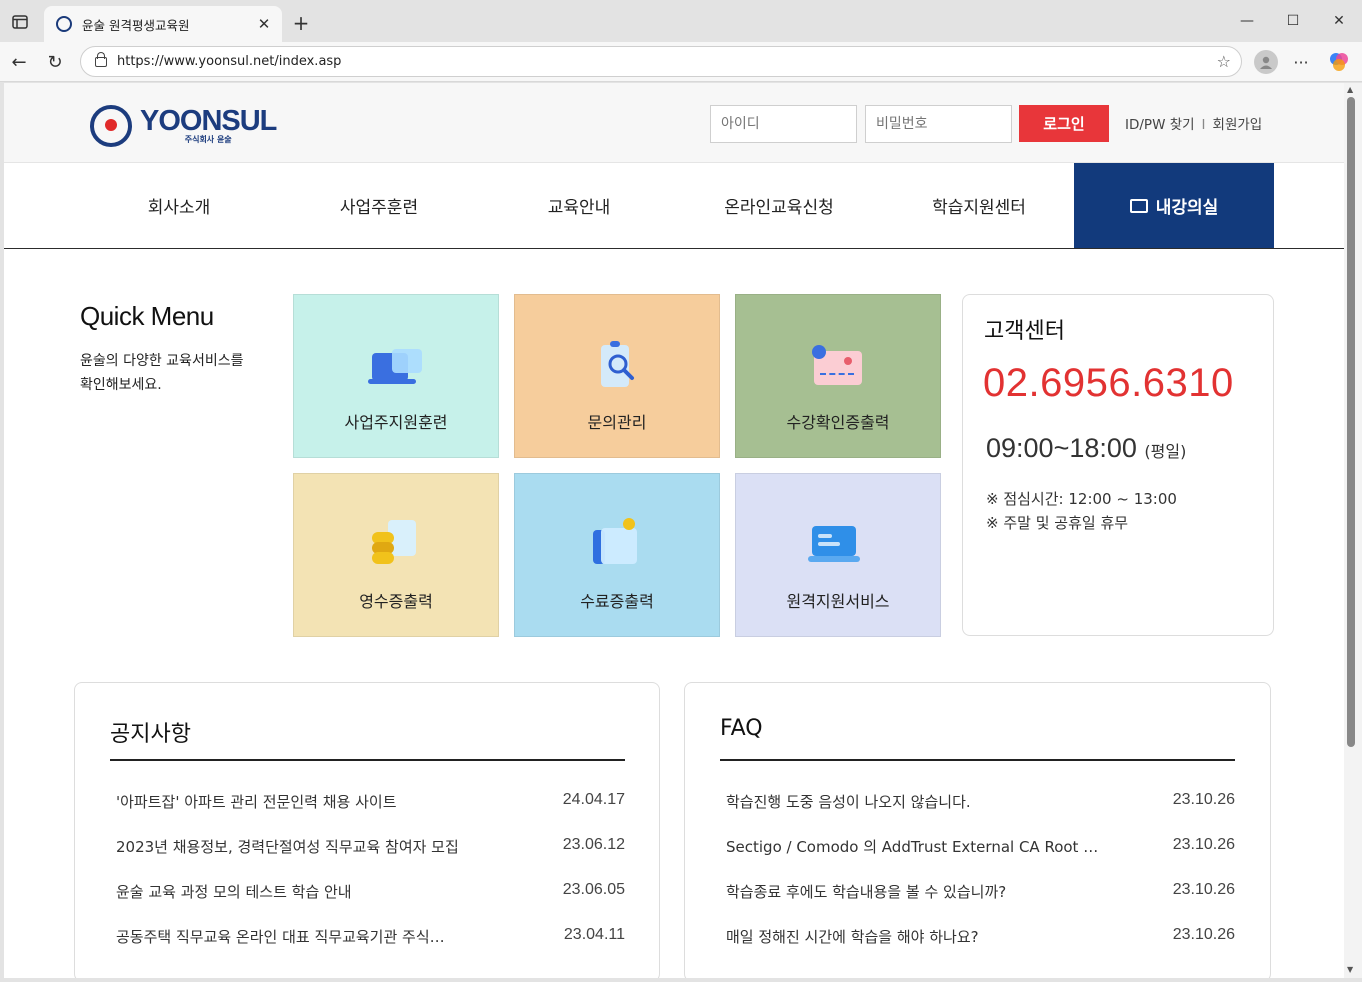 The width and height of the screenshot is (1362, 982). I want to click on join-link: 회원가입, so click(1238, 125).